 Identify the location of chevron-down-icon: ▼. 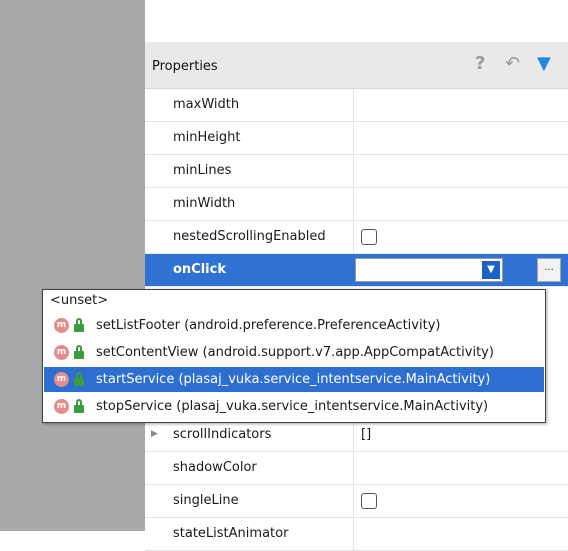
(491, 270).